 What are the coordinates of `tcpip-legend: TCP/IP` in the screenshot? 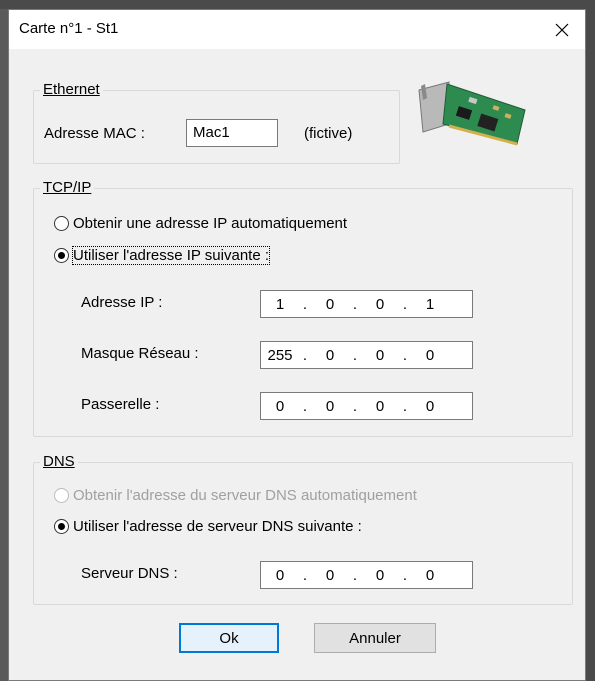 It's located at (67, 188).